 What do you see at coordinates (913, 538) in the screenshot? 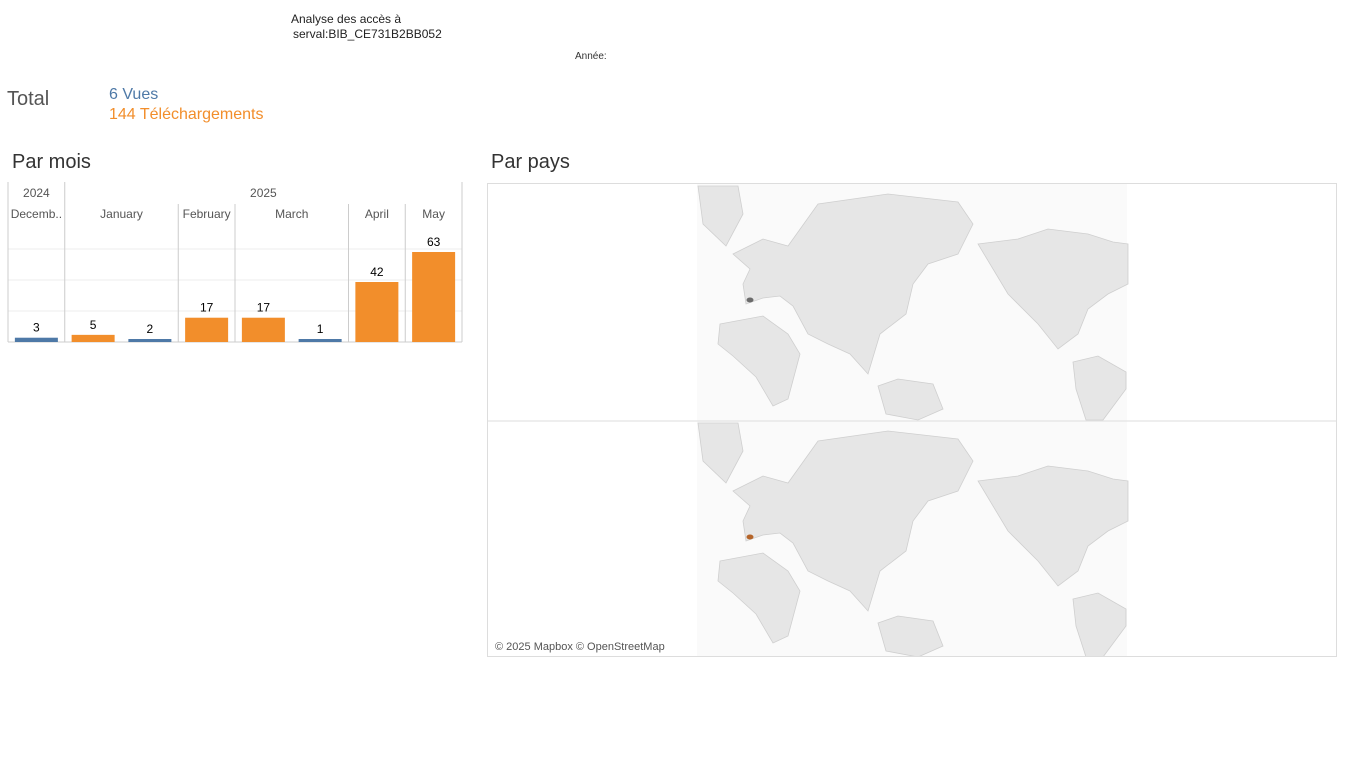
I see `map-panel-downloads` at bounding box center [913, 538].